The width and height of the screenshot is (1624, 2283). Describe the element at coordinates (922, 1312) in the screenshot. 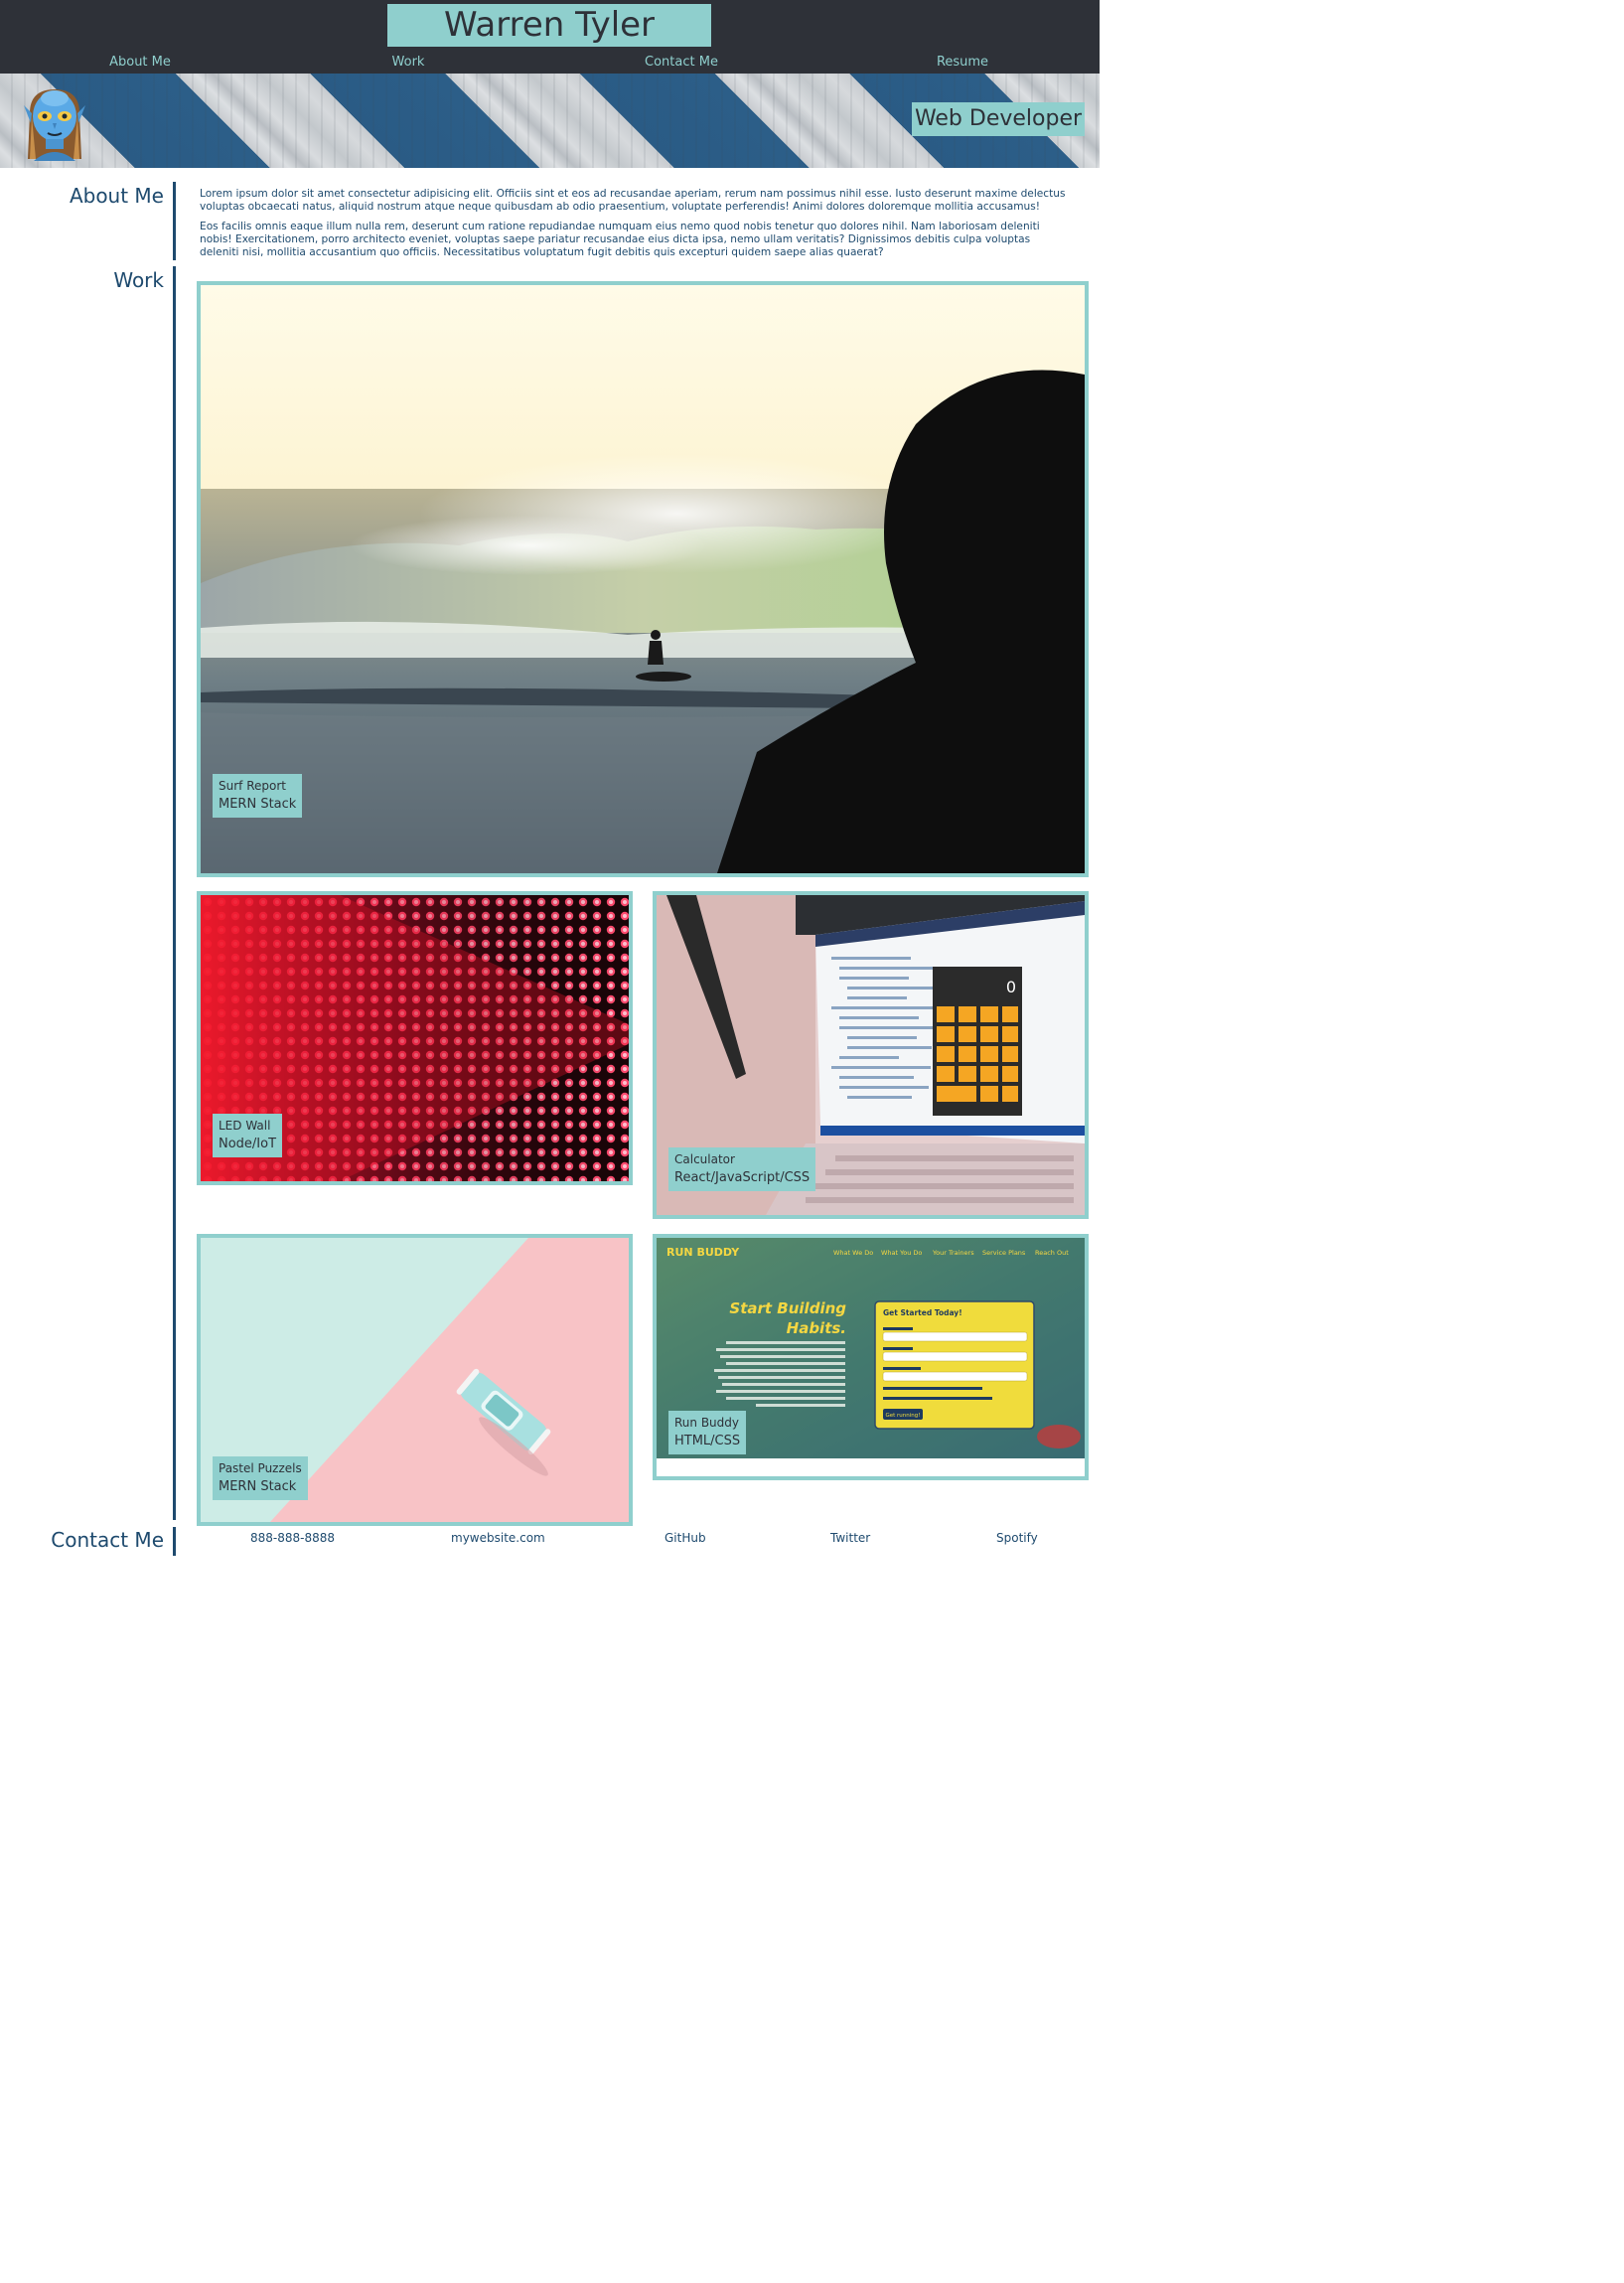

I see `run-buddy-form-title: Get Started Today!` at that location.